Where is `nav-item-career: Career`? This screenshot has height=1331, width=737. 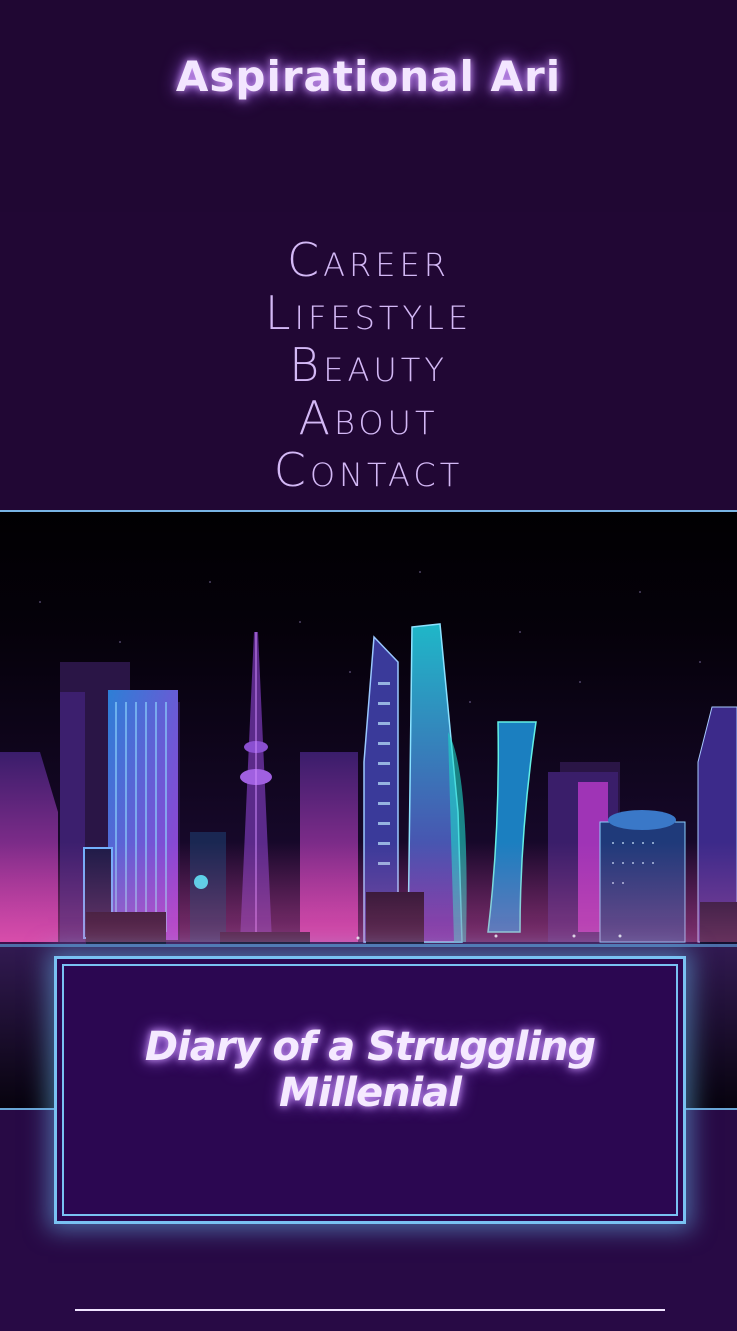
nav-item-career: Career is located at coordinates (368, 260).